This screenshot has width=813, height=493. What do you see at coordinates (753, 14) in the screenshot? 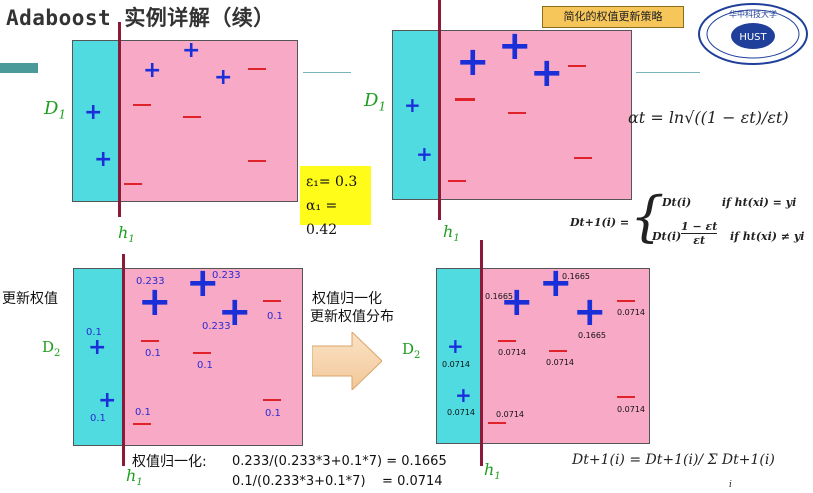
I see `svg-text: 华中科技大学` at bounding box center [753, 14].